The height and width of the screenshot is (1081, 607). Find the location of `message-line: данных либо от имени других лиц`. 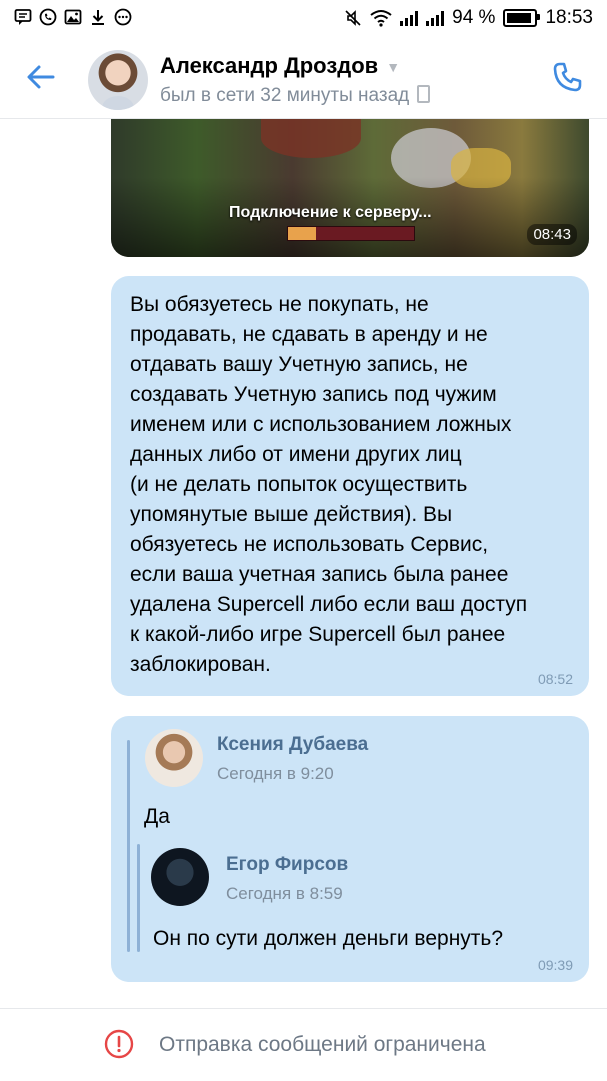

message-line: данных либо от имени других лиц is located at coordinates (296, 454).